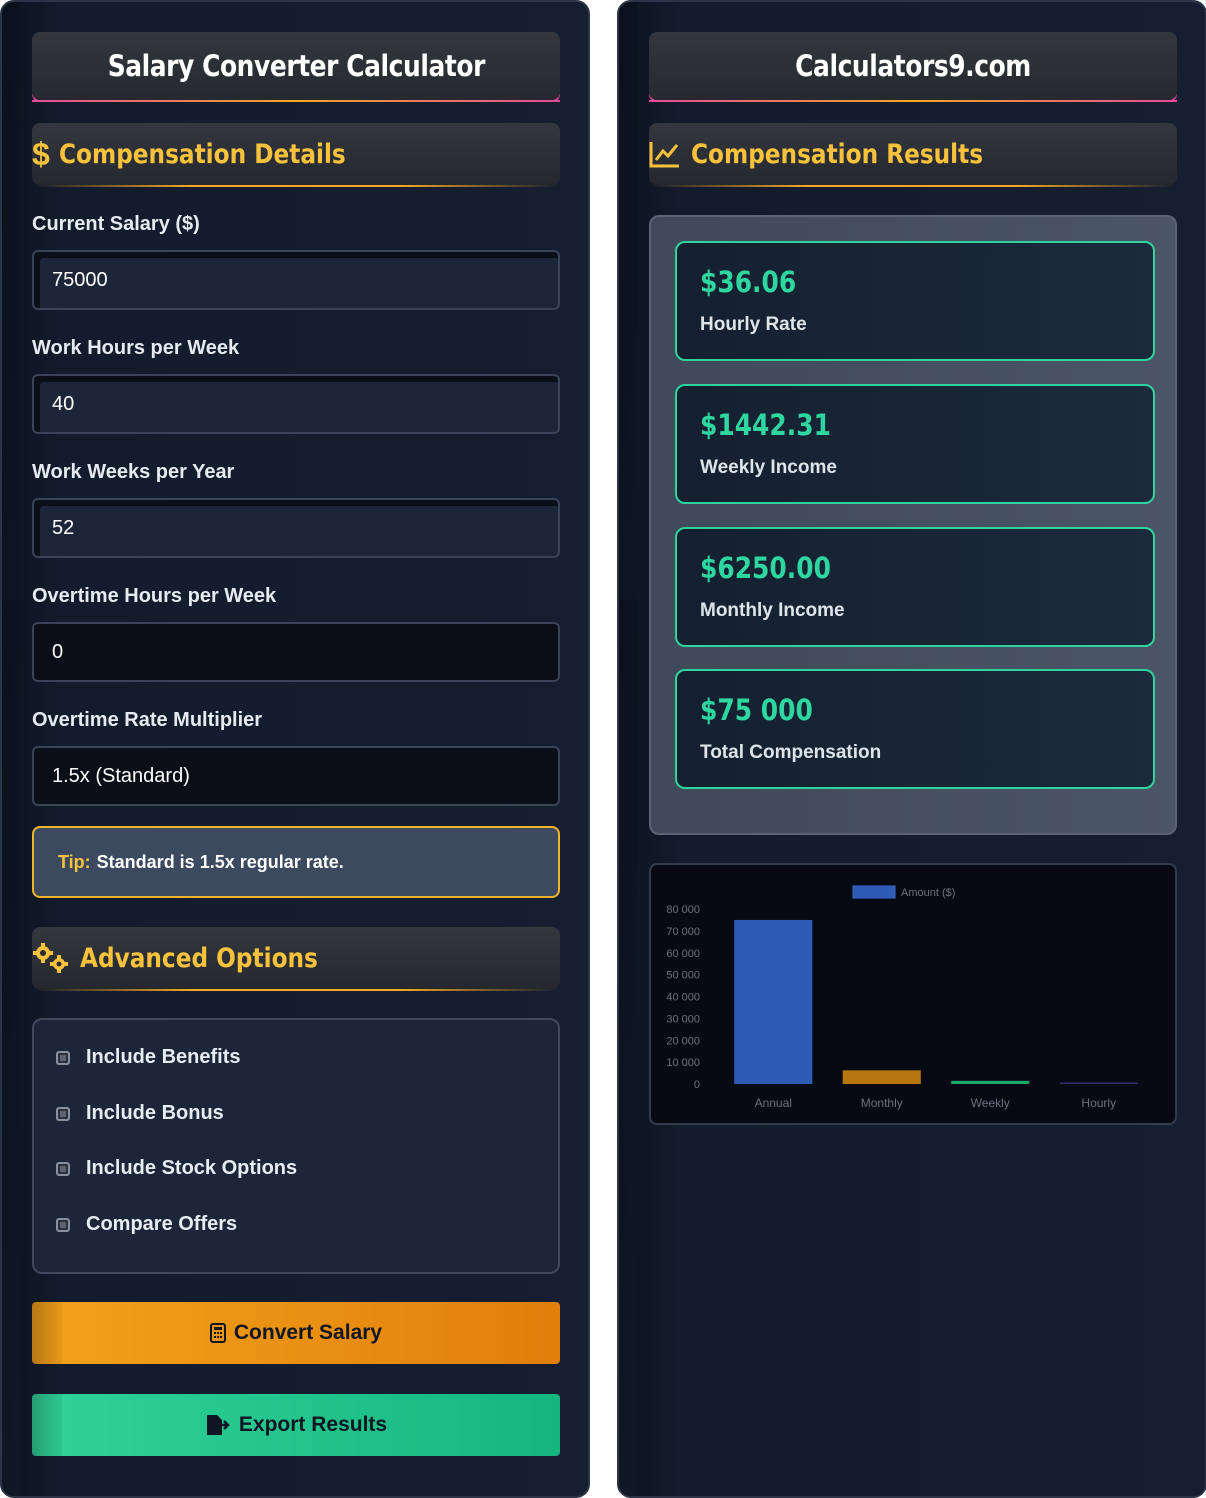  What do you see at coordinates (41, 153) in the screenshot?
I see `dollar-icon: $` at bounding box center [41, 153].